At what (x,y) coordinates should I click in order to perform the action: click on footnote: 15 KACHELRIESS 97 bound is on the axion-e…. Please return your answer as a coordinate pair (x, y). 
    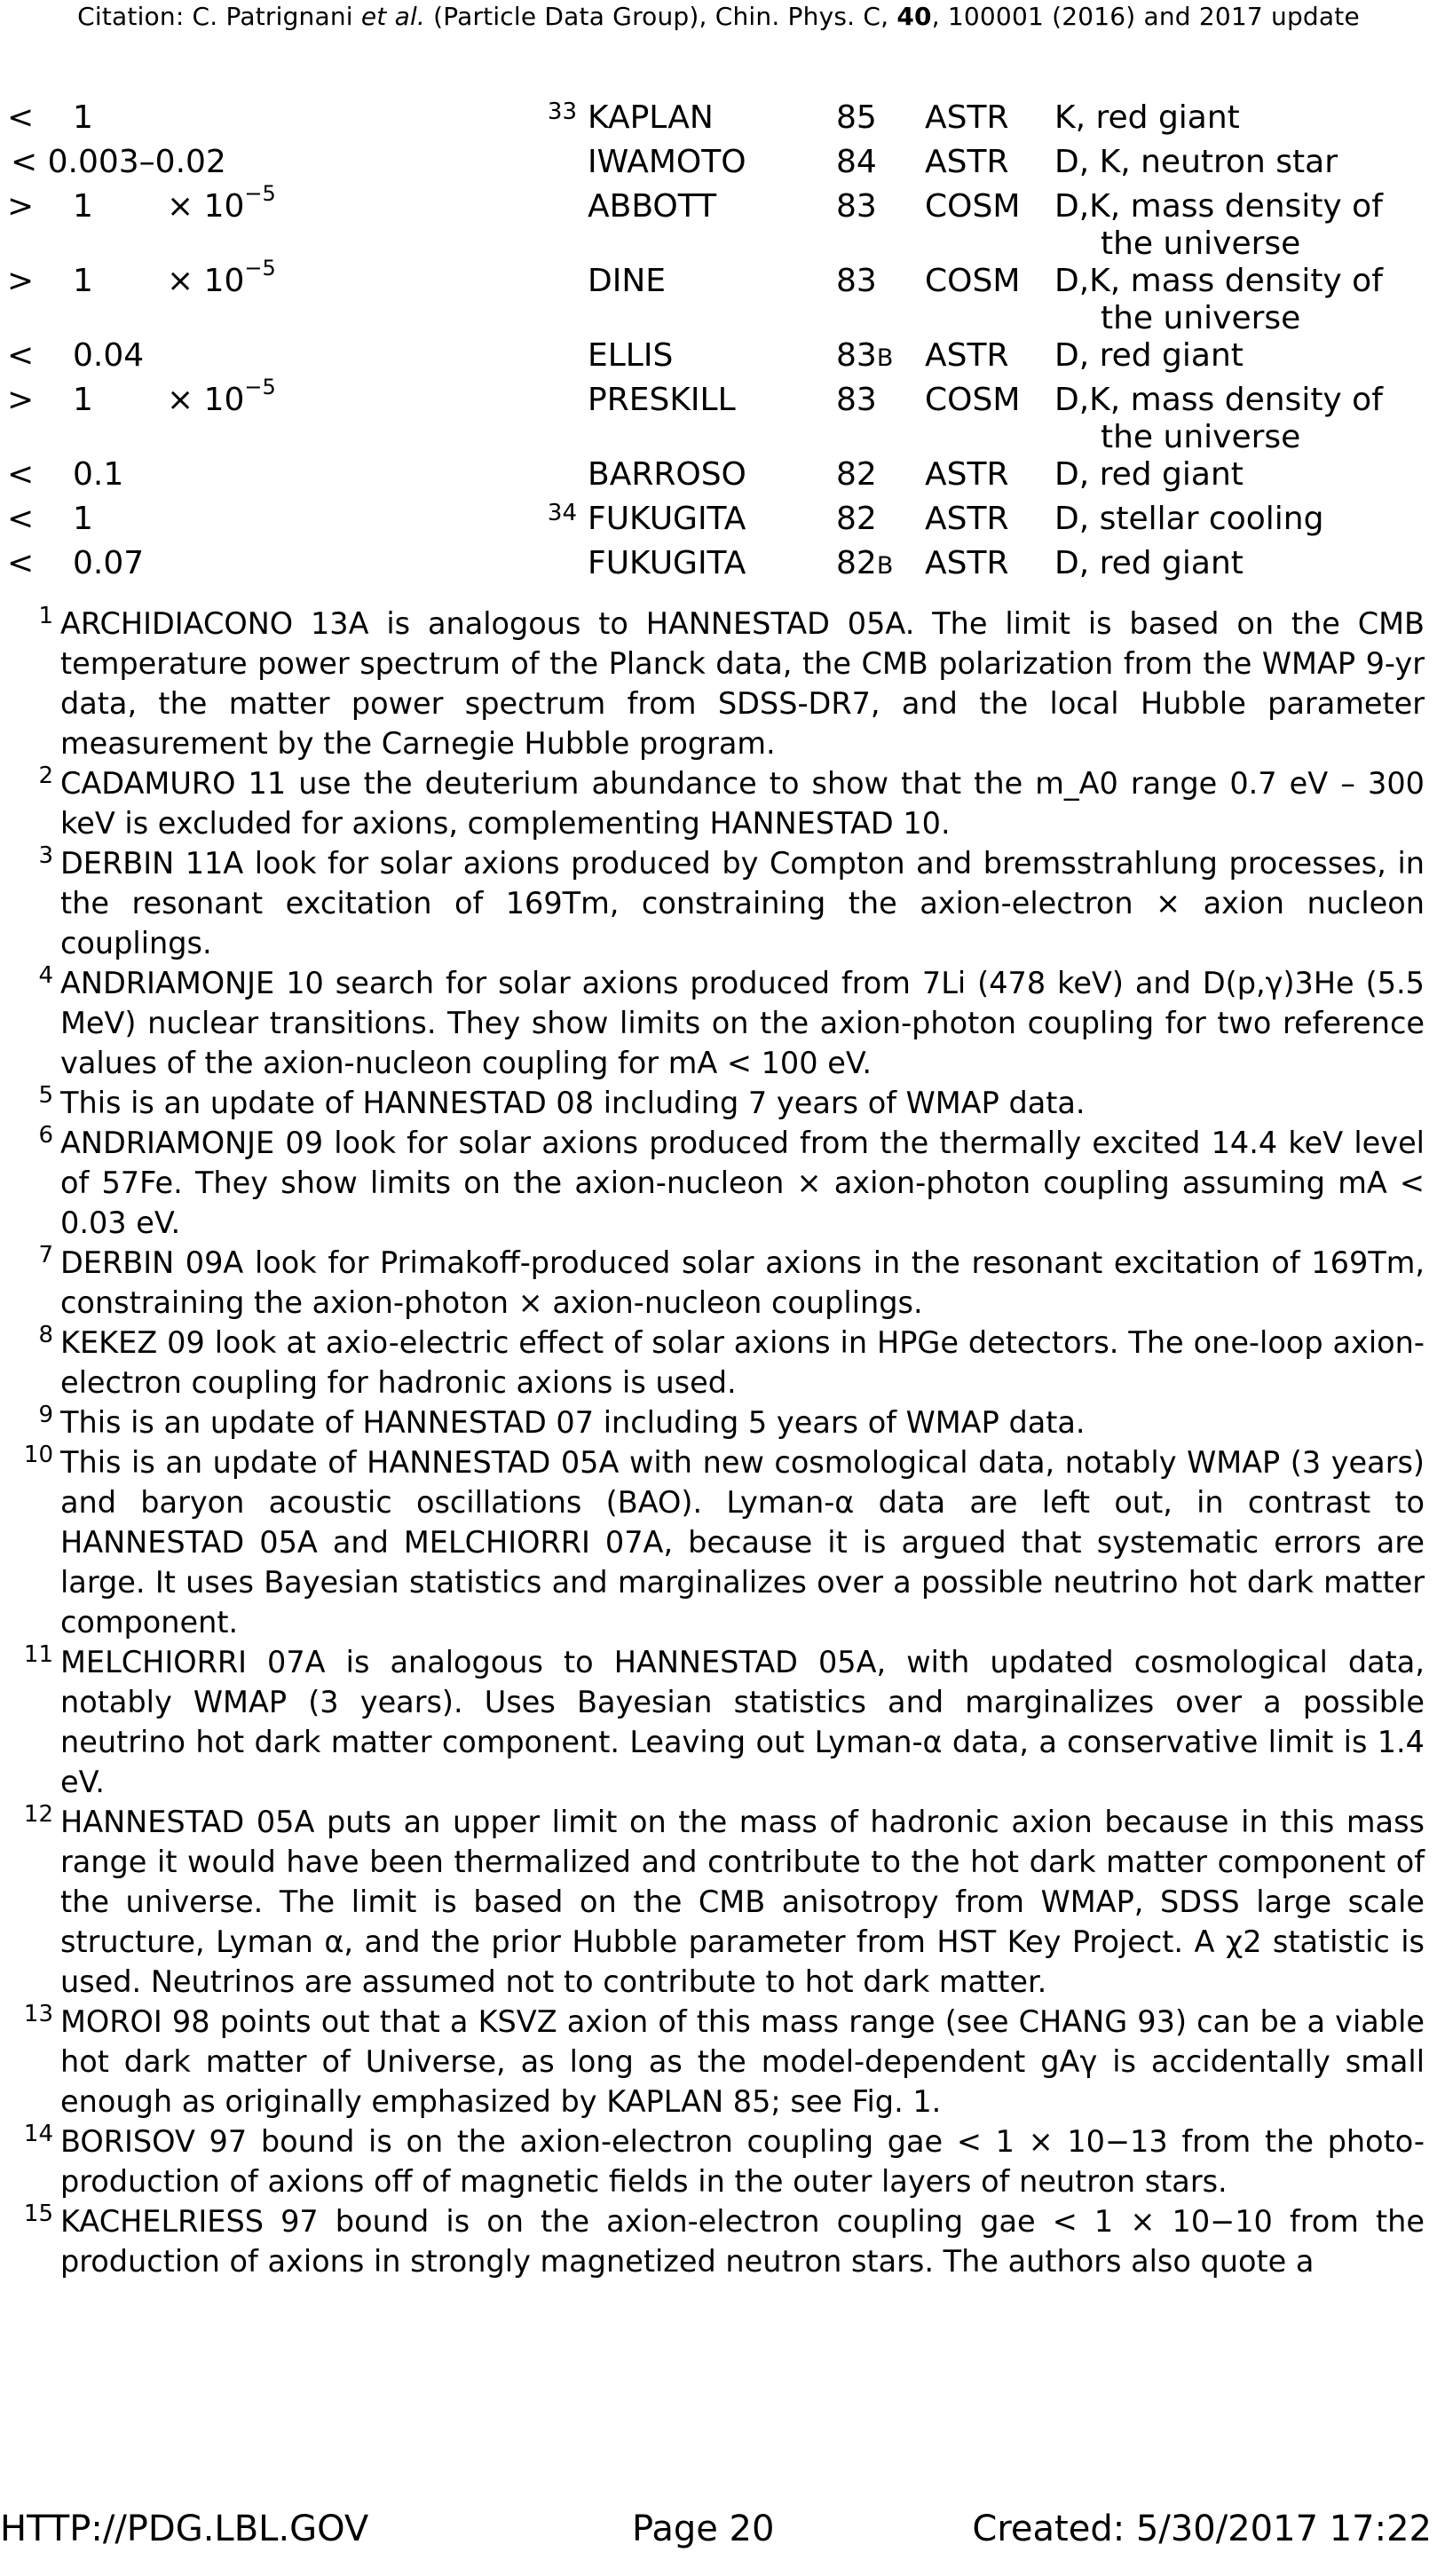
    Looking at the image, I should click on (724, 2241).